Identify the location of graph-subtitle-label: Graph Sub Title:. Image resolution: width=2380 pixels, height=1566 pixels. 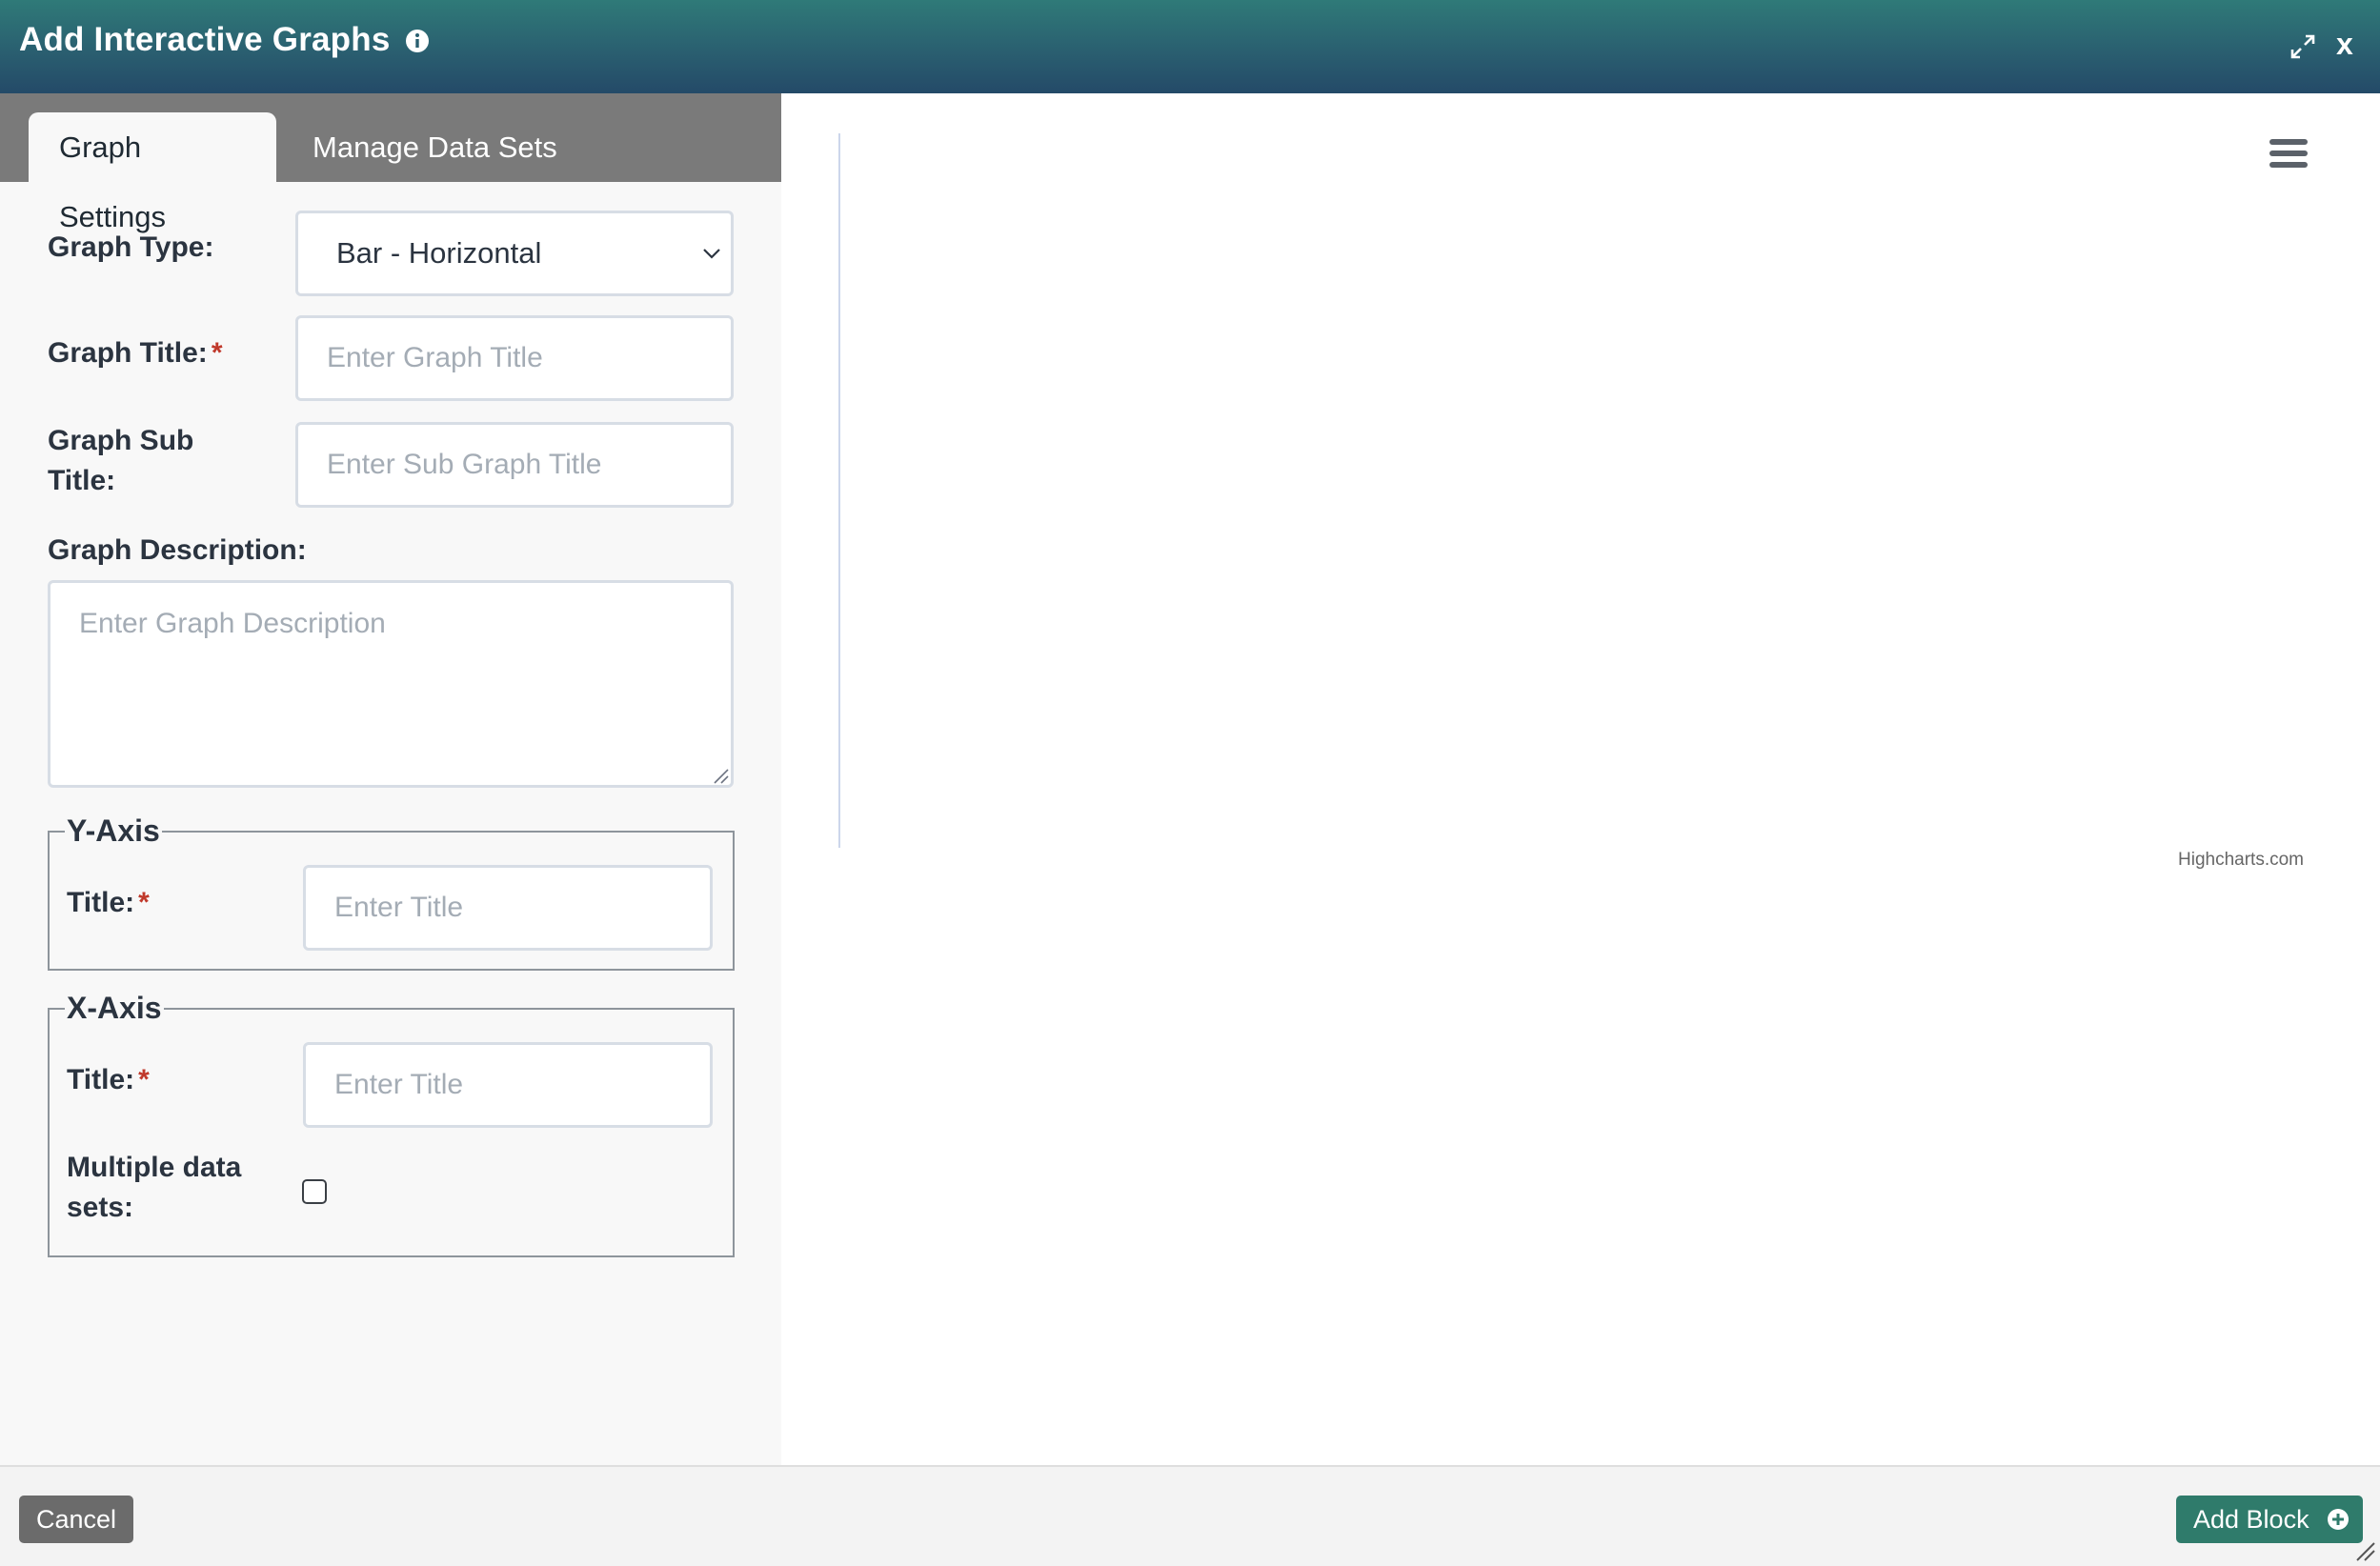
(121, 460).